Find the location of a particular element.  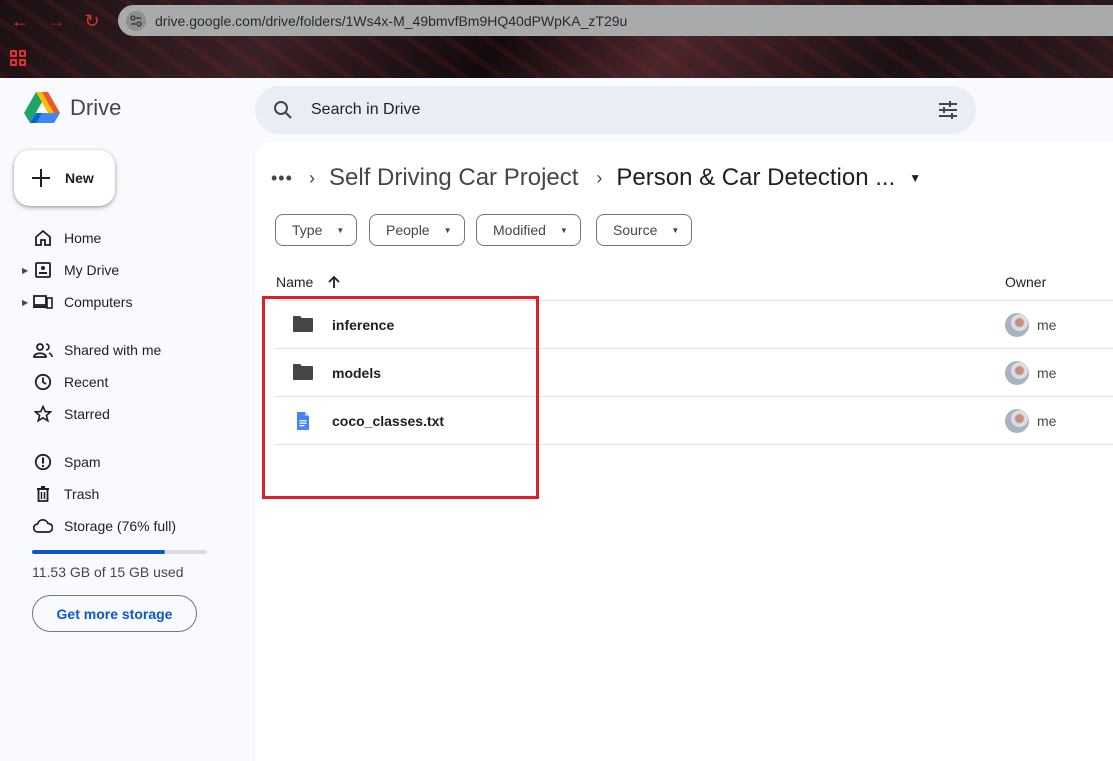

drive-logo: Drive is located at coordinates (72, 108).